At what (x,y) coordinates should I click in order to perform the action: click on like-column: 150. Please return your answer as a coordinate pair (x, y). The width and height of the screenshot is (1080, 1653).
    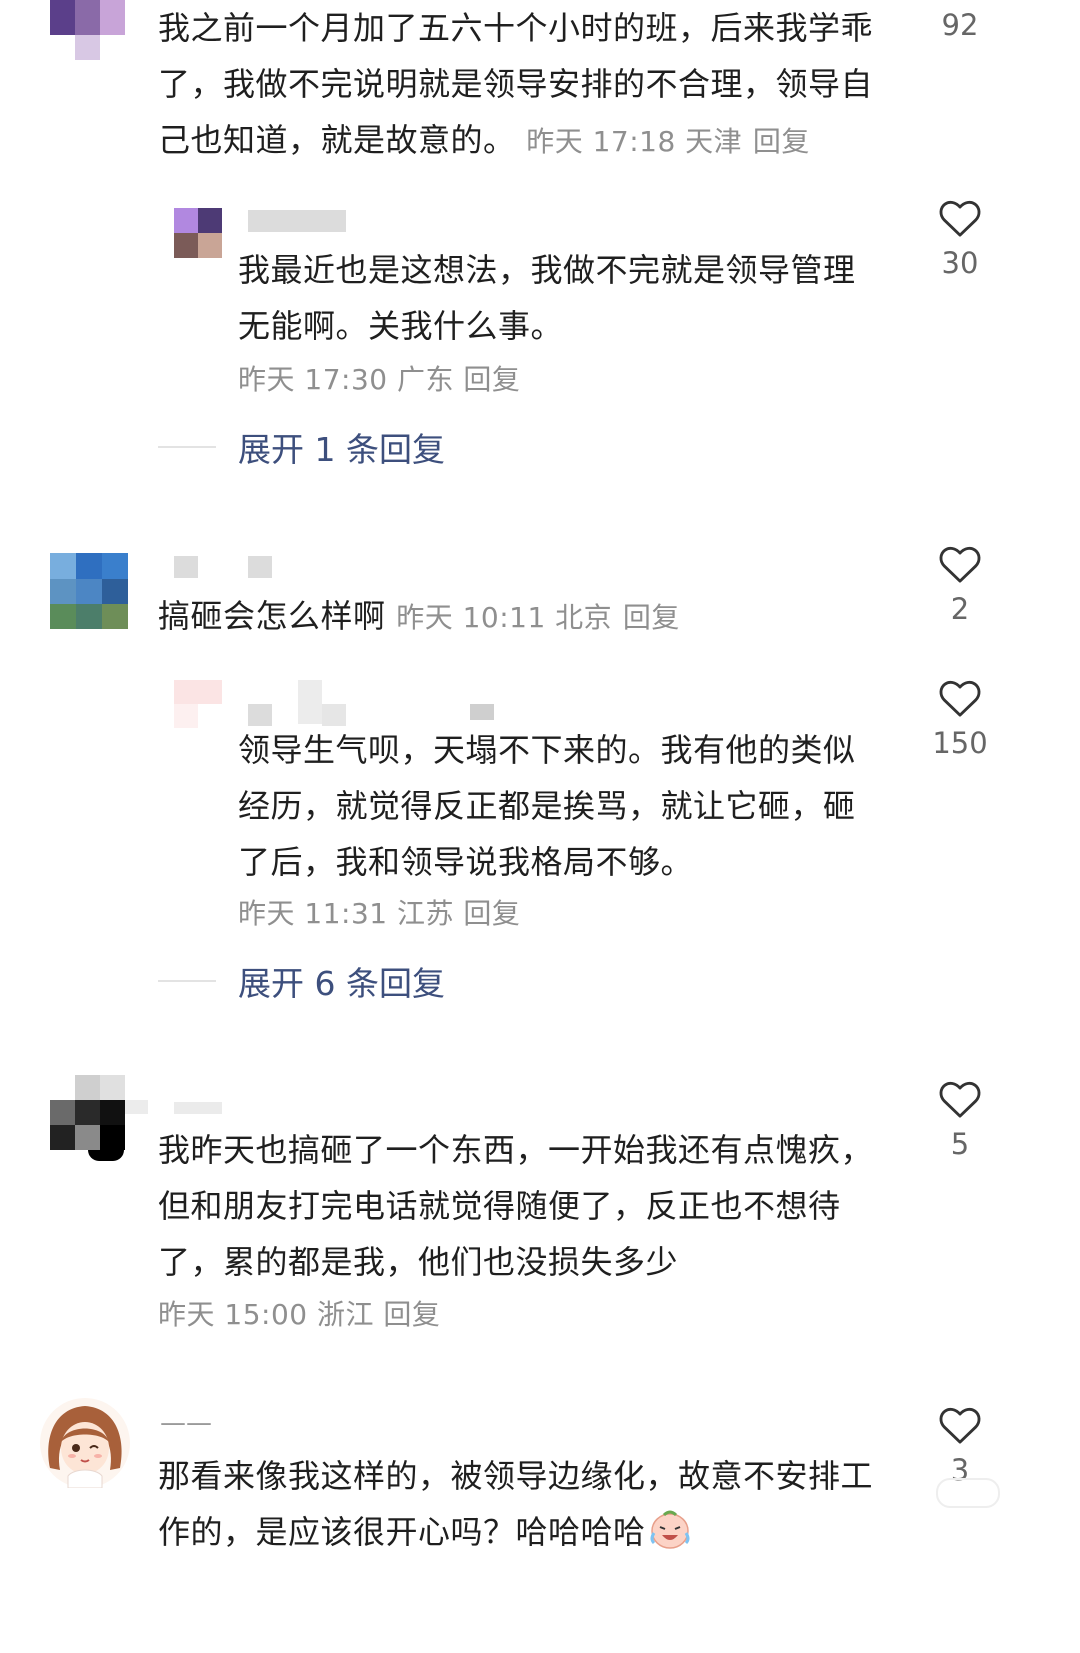
    Looking at the image, I should click on (960, 718).